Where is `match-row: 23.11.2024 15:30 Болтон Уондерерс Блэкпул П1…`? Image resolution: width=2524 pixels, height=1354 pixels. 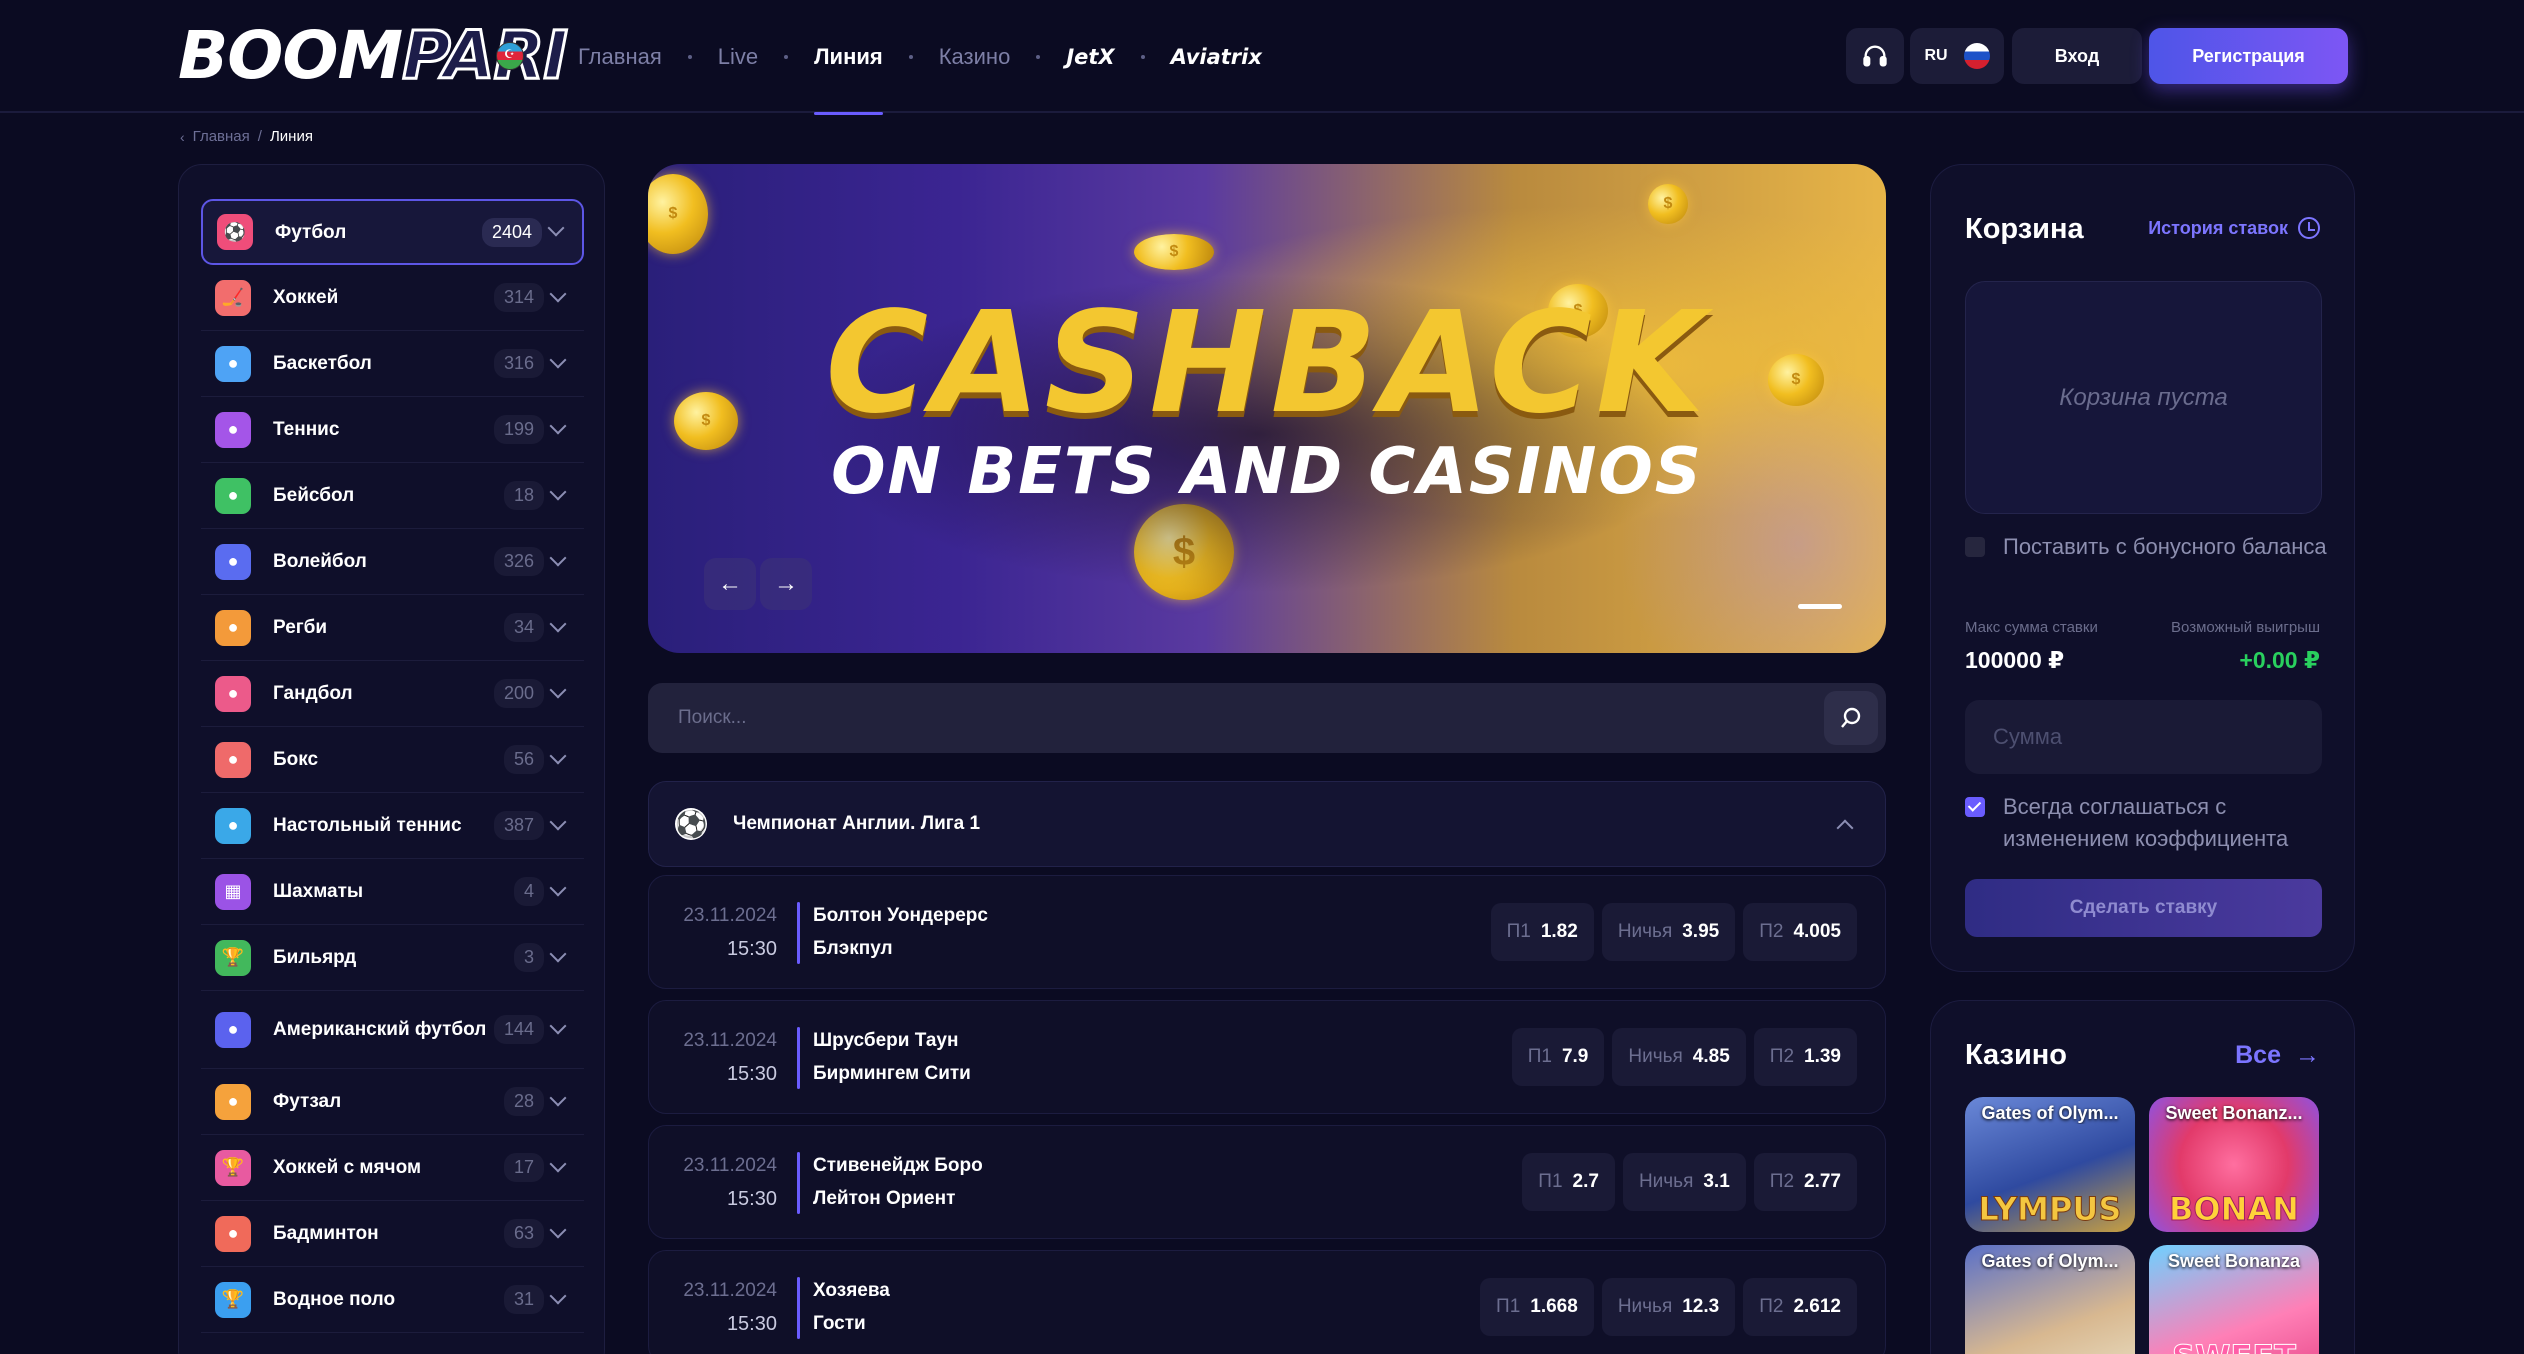 match-row: 23.11.2024 15:30 Болтон Уондерерс Блэкпул П1… is located at coordinates (1267, 932).